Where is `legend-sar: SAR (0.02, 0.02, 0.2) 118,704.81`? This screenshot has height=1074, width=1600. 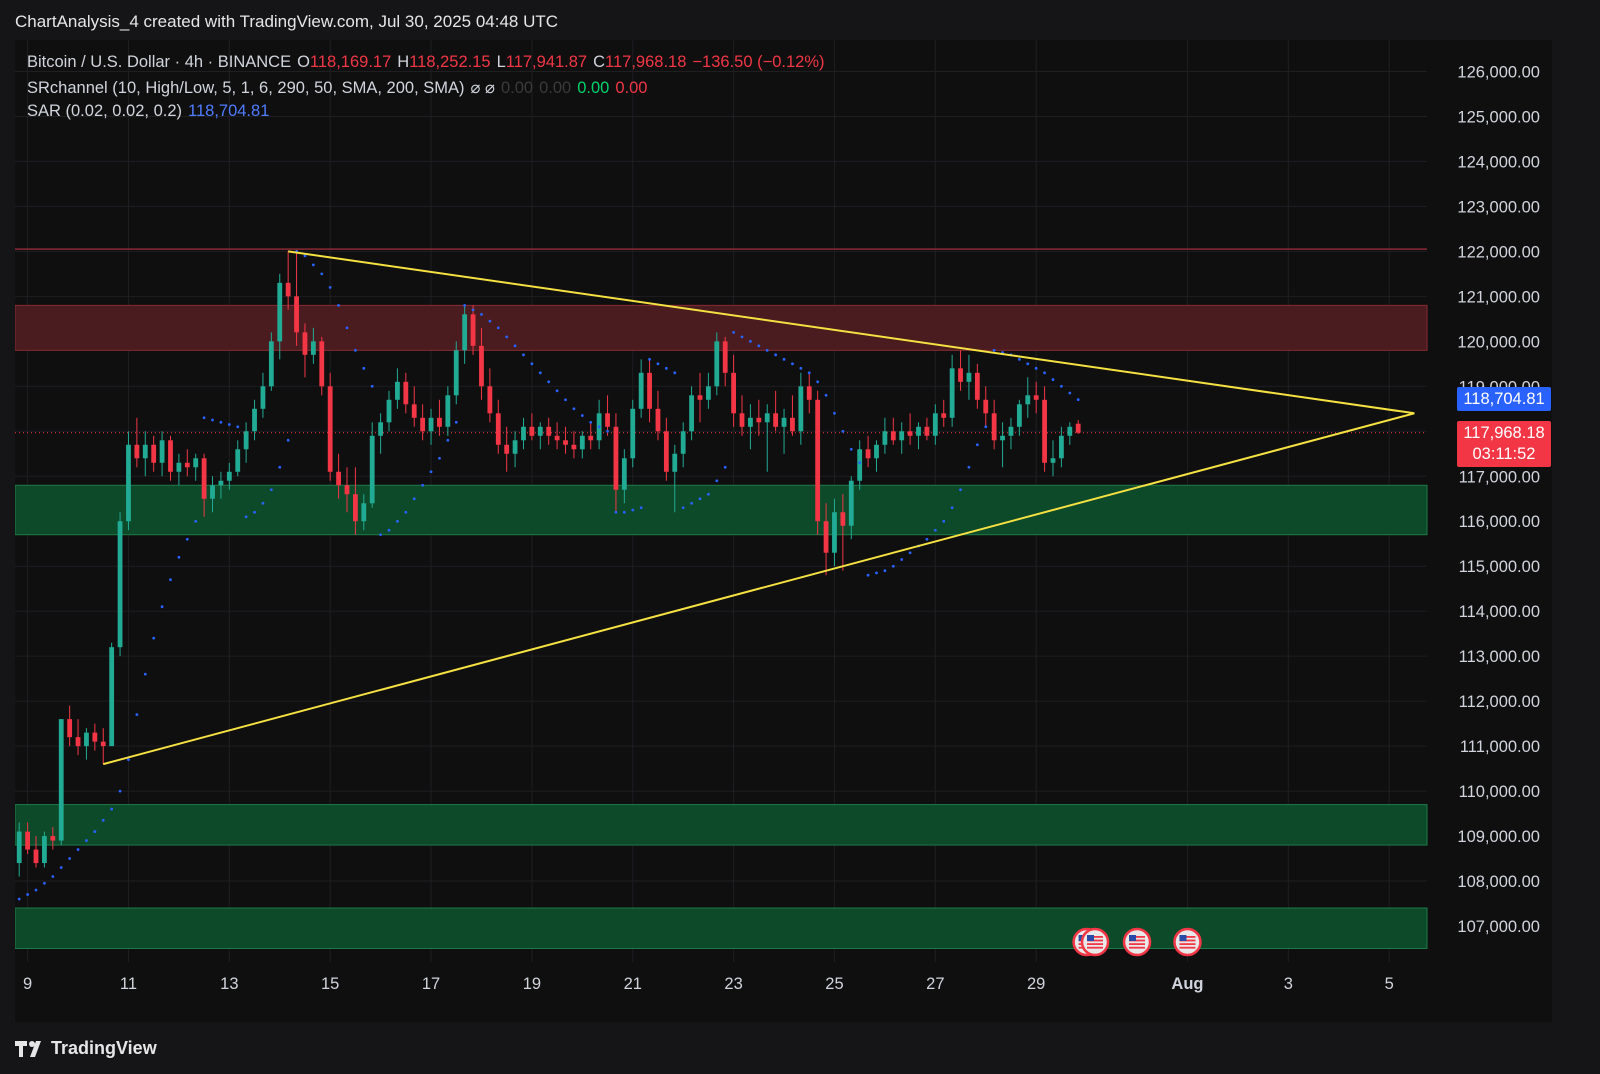 legend-sar: SAR (0.02, 0.02, 0.2) 118,704.81 is located at coordinates (151, 111).